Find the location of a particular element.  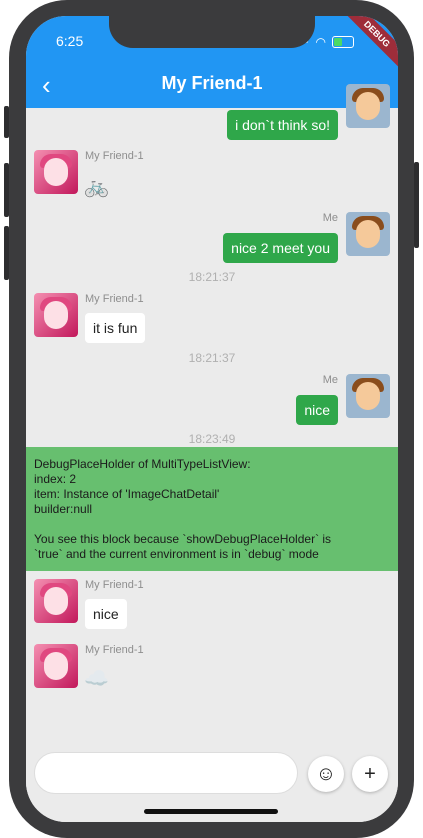

status-time: 6:25 is located at coordinates (70, 41).